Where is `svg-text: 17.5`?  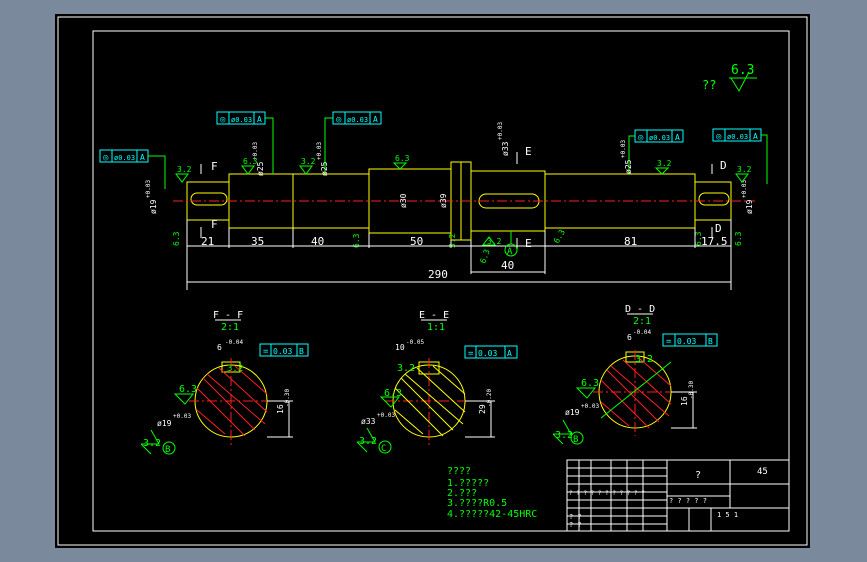
svg-text: 17.5 is located at coordinates (714, 241).